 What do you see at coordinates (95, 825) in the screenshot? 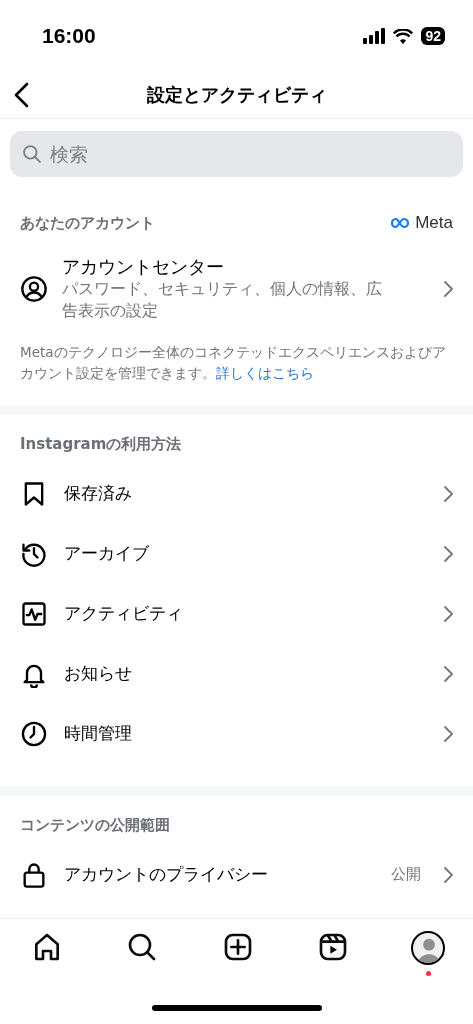
I see `section-title: コンテンツの公開範囲` at bounding box center [95, 825].